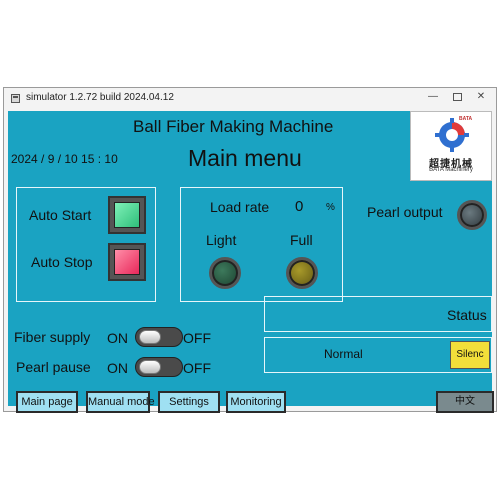 This screenshot has height=500, width=500. Describe the element at coordinates (117, 338) in the screenshot. I see `fiber-supply-on-label: ON` at that location.